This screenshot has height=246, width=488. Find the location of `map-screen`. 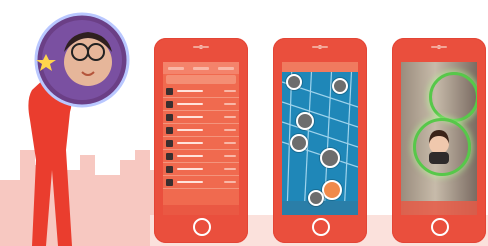

map-screen is located at coordinates (320, 138).